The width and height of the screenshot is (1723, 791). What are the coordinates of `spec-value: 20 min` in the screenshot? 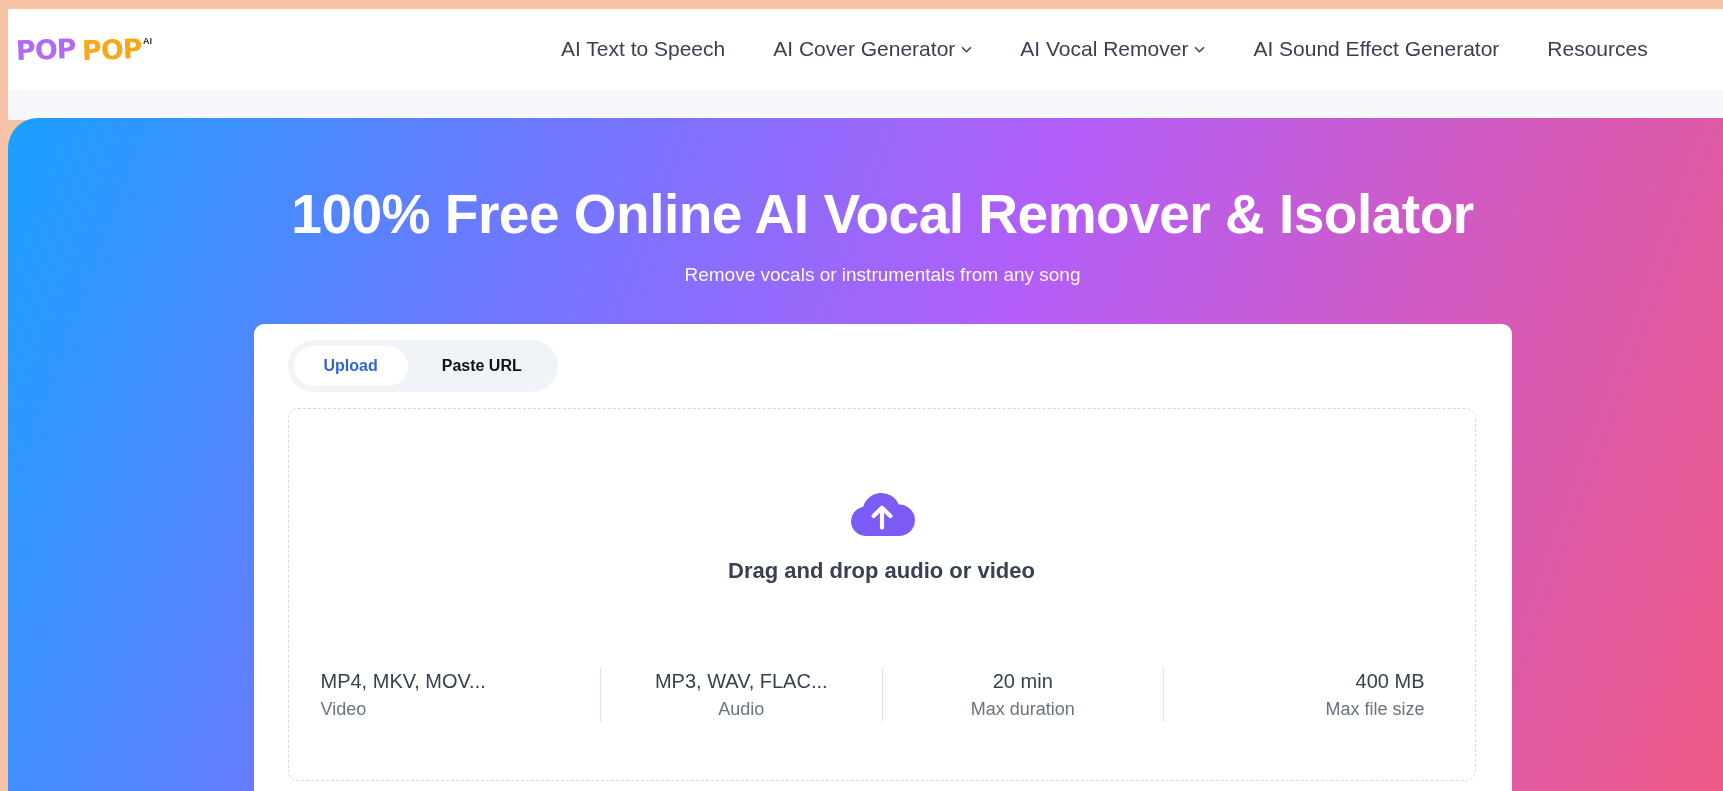 It's located at (1022, 681).